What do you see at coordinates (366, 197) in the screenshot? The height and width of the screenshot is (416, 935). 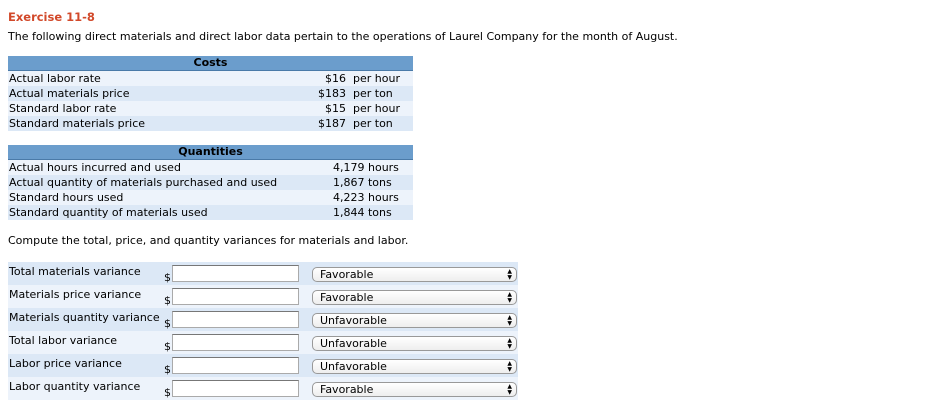 I see `quantity-value: 4,223 hours` at bounding box center [366, 197].